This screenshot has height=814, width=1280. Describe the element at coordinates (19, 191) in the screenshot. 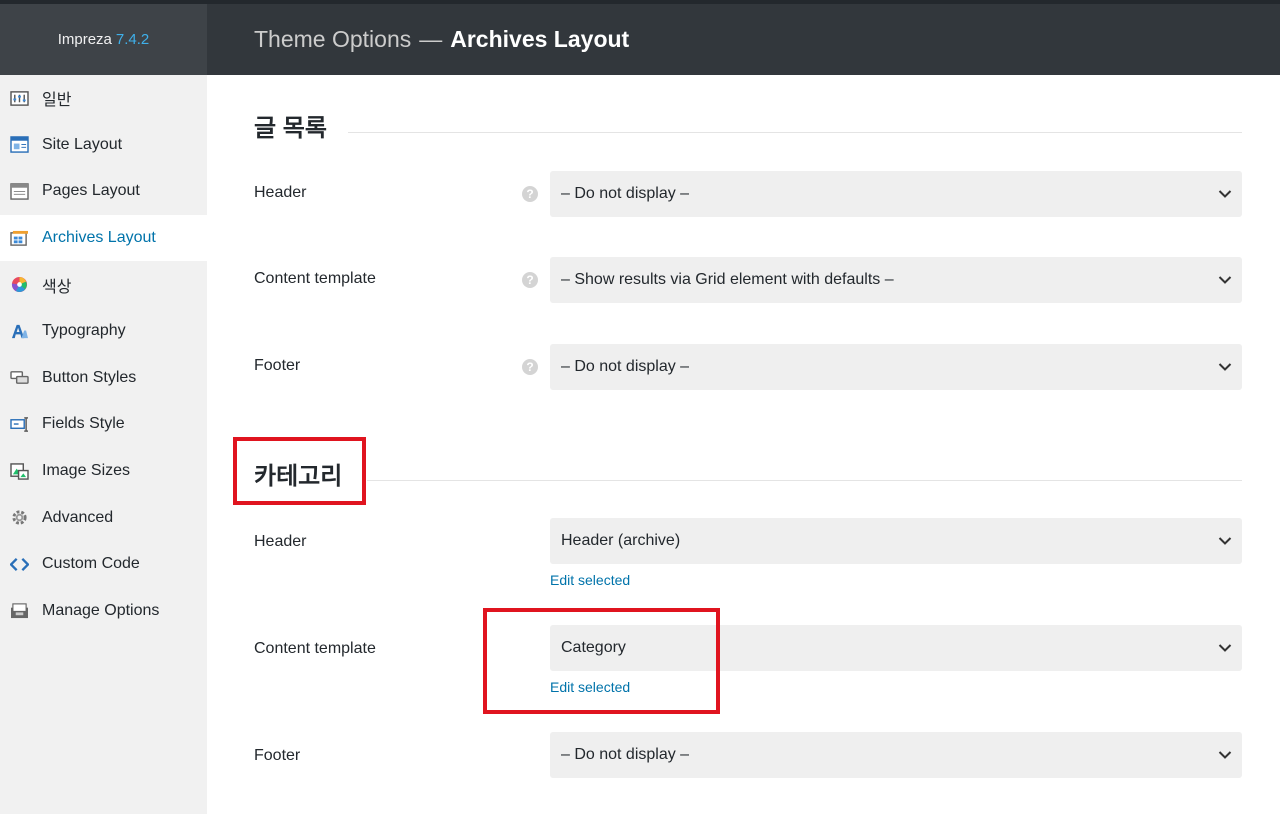

I see `pages-layout-icon` at that location.